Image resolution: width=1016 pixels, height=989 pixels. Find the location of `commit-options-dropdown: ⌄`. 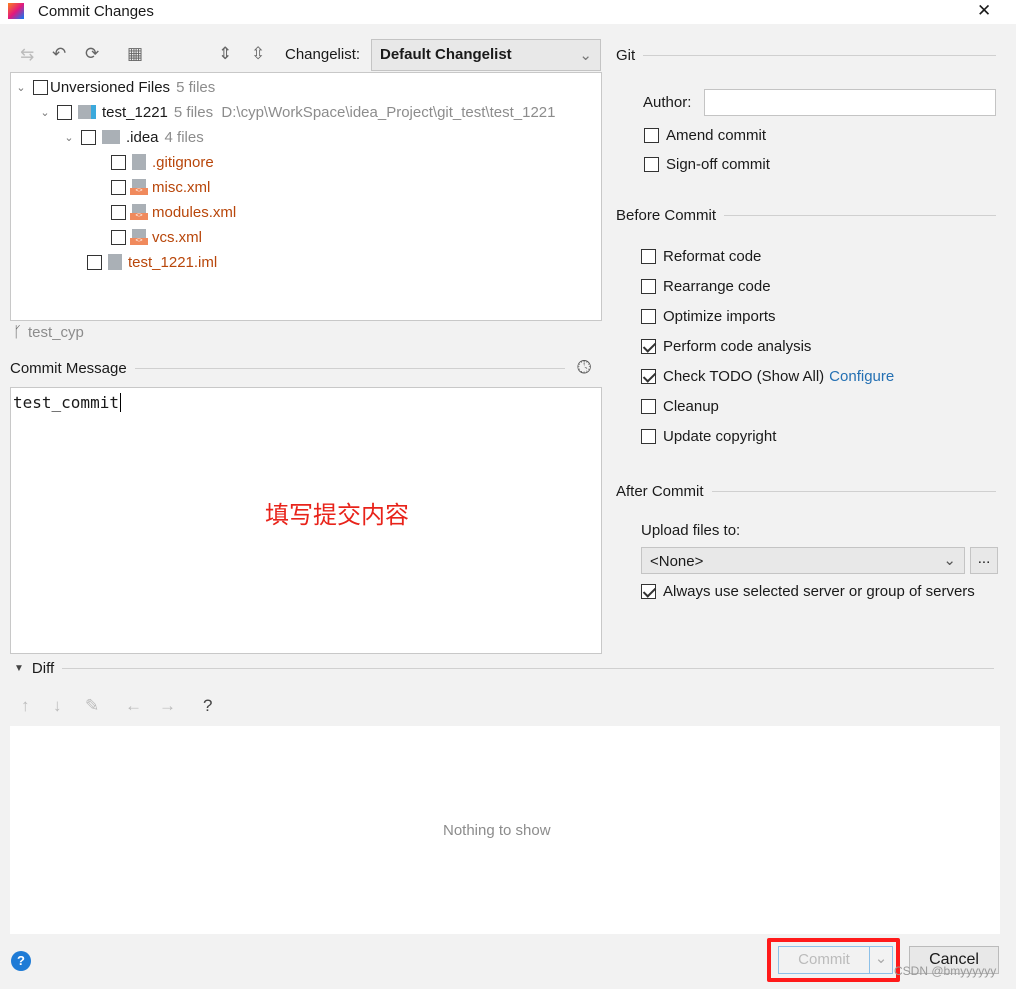

commit-options-dropdown: ⌄ is located at coordinates (881, 960).